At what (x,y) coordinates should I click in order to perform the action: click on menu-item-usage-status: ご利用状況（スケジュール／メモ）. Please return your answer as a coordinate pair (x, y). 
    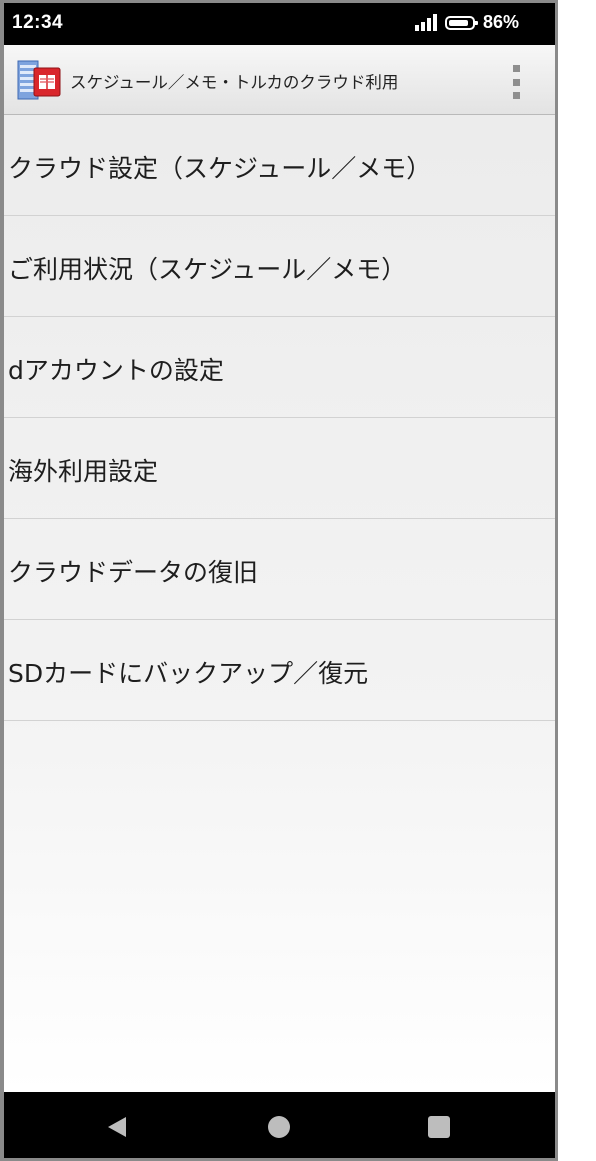
    Looking at the image, I should click on (279, 266).